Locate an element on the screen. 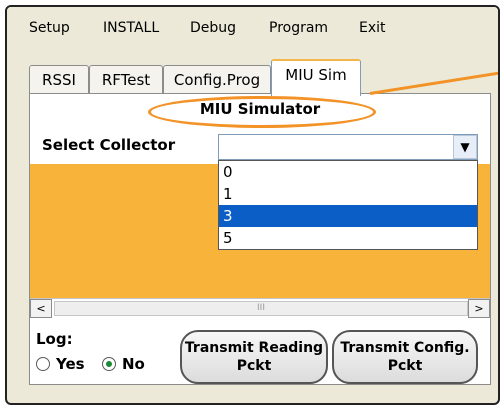 This screenshot has height=406, width=503. menu-program: Program is located at coordinates (298, 28).